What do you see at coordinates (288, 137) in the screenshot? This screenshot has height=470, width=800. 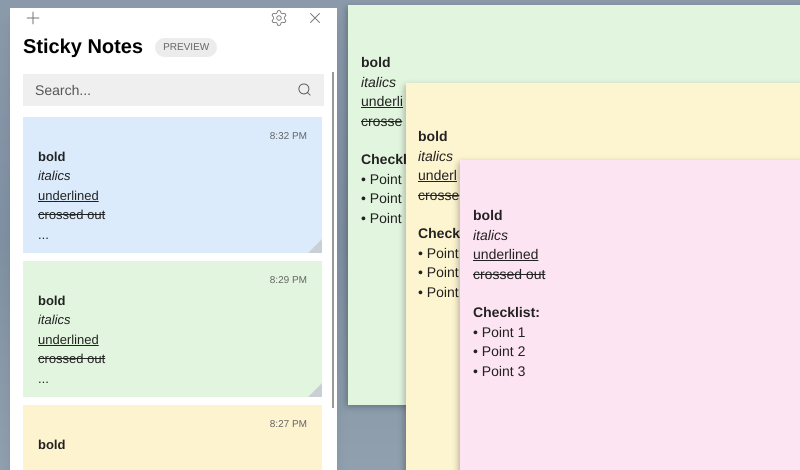 I see `note-time: 8:32 PM` at bounding box center [288, 137].